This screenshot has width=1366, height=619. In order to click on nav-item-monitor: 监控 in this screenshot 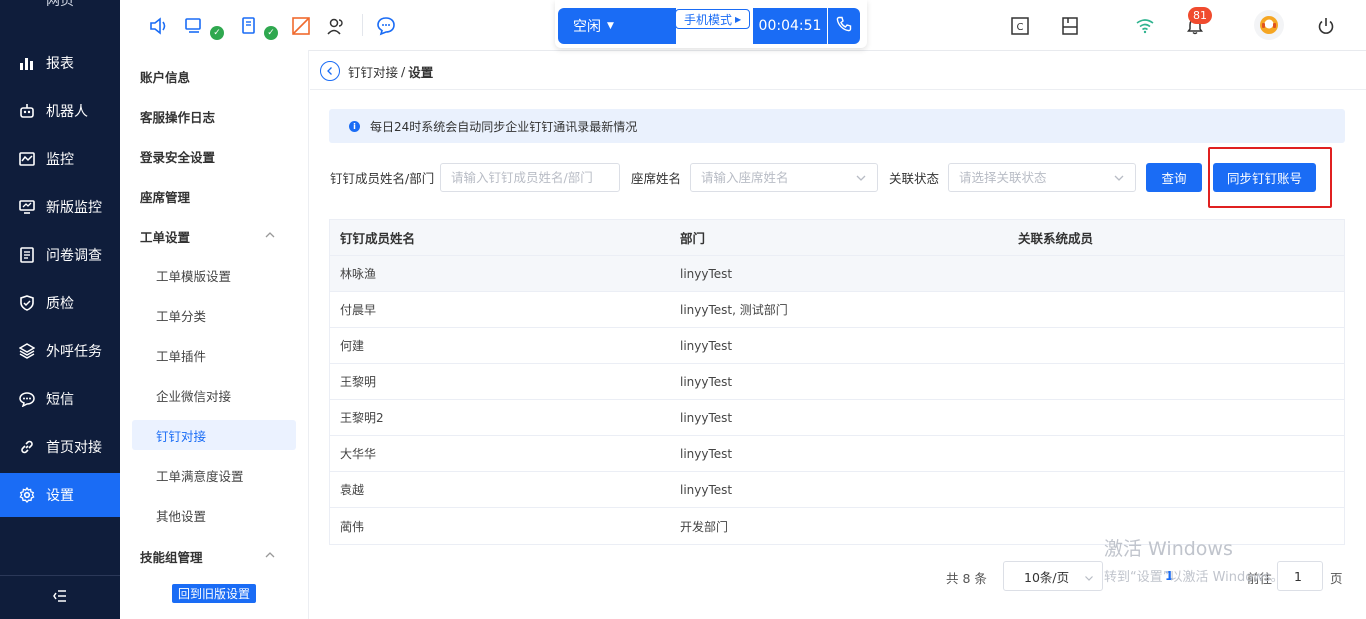, I will do `click(60, 159)`.